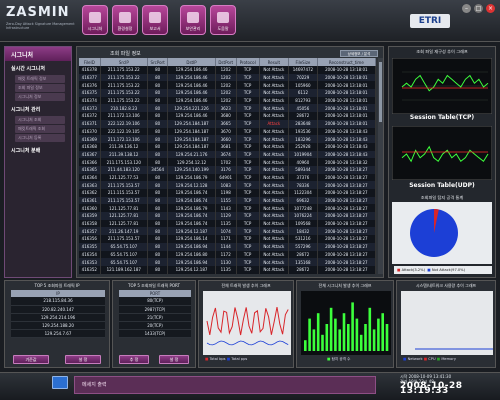  What do you see at coordinates (380, 92) in the screenshot?
I see `scrollbar-thumb` at bounding box center [380, 92].